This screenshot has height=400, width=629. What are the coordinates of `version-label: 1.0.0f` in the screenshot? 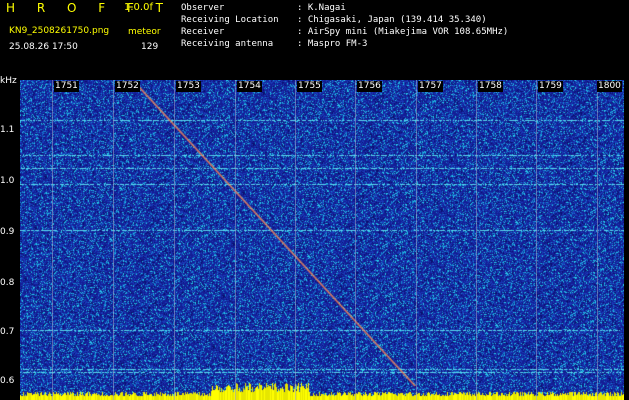 It's located at (138, 7).